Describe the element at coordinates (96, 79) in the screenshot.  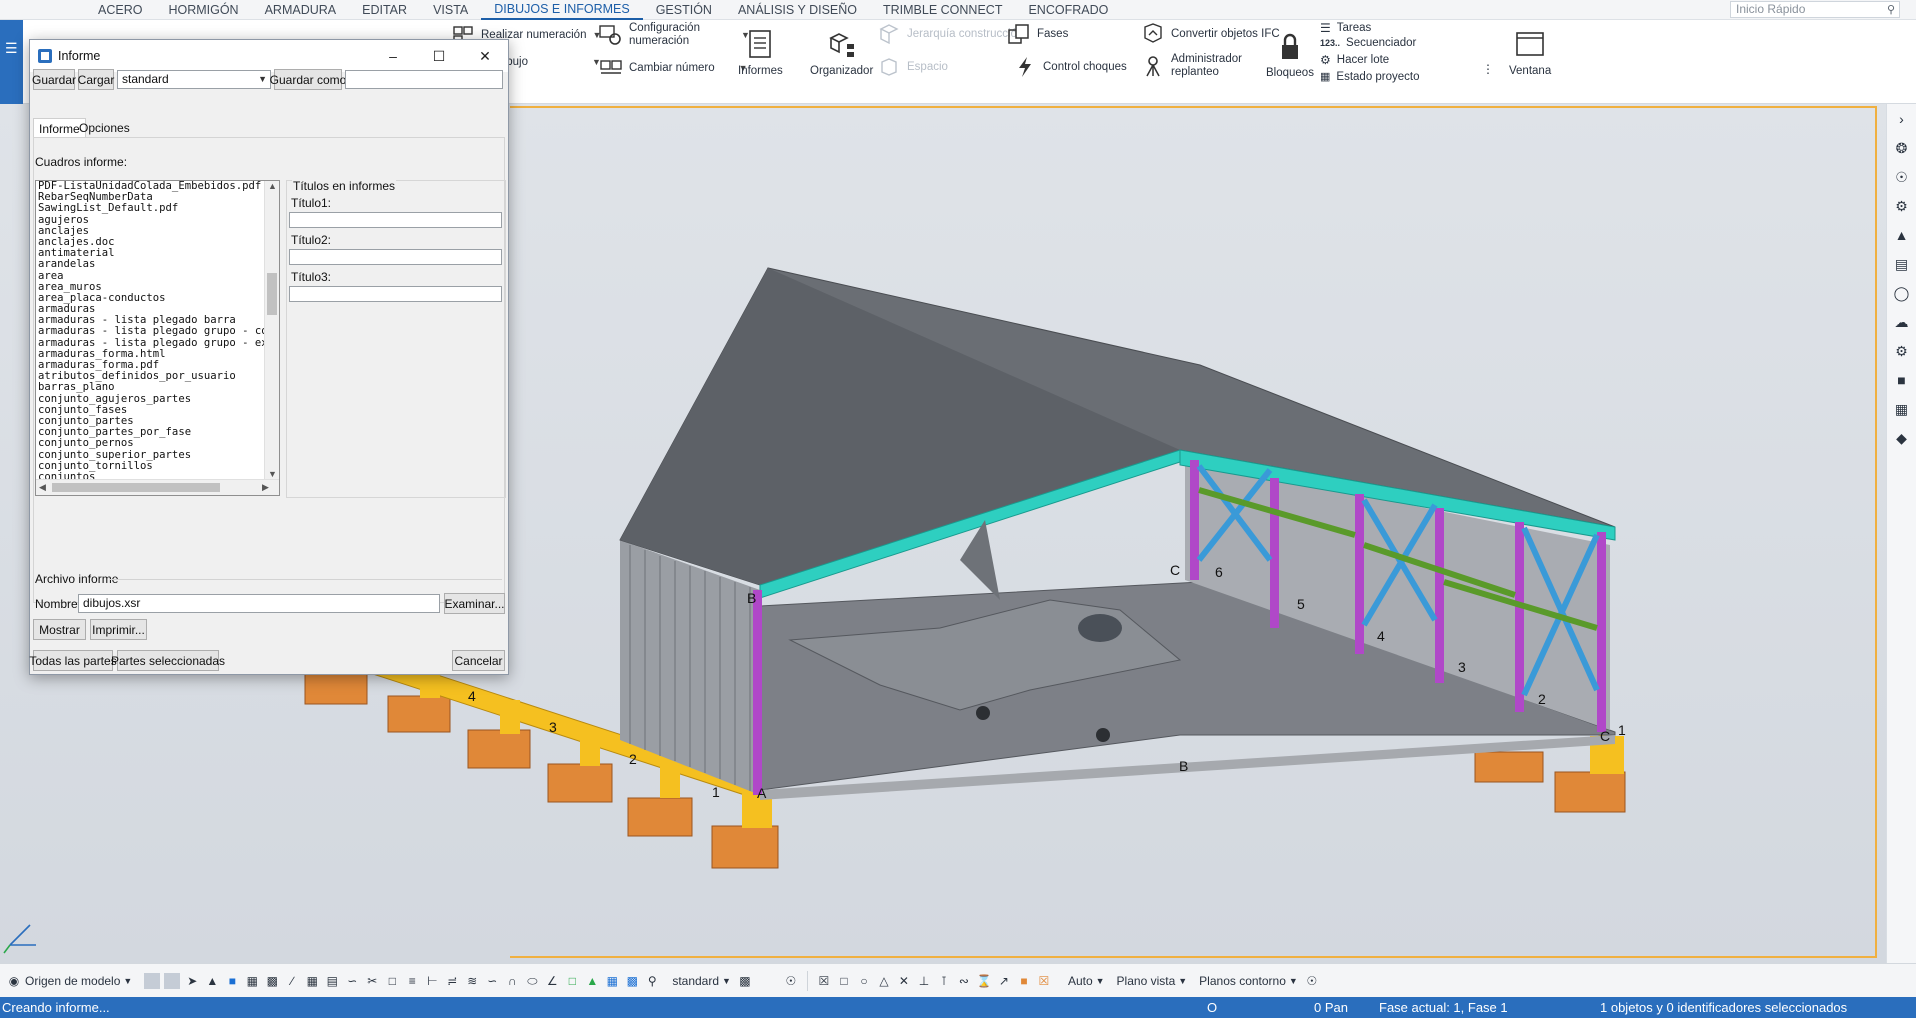
I see `cargar-button: Cargar` at that location.